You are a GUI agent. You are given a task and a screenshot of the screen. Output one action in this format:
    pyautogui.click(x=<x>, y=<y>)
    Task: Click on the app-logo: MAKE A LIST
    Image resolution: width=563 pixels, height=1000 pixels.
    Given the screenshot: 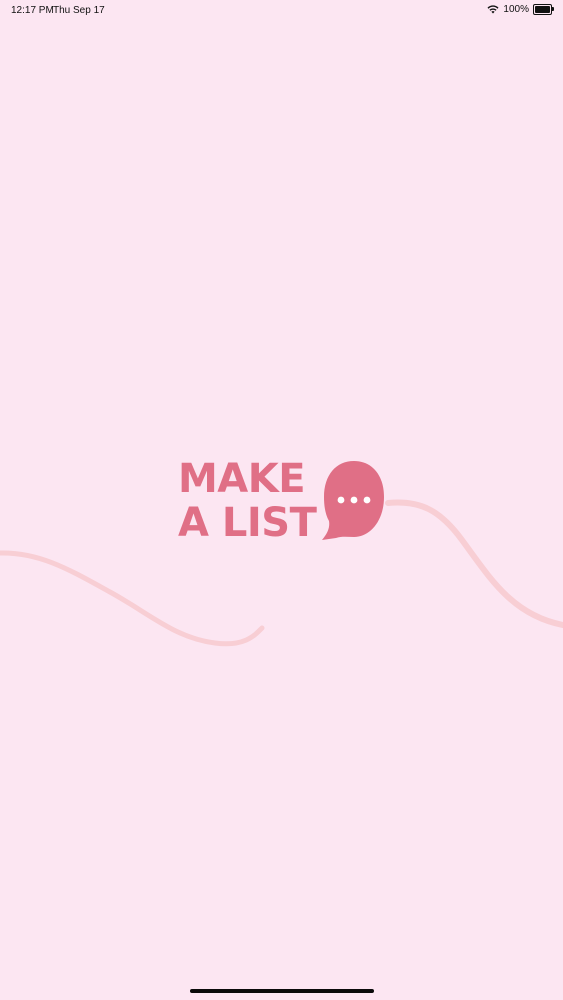 What is the action you would take?
    pyautogui.click(x=283, y=501)
    